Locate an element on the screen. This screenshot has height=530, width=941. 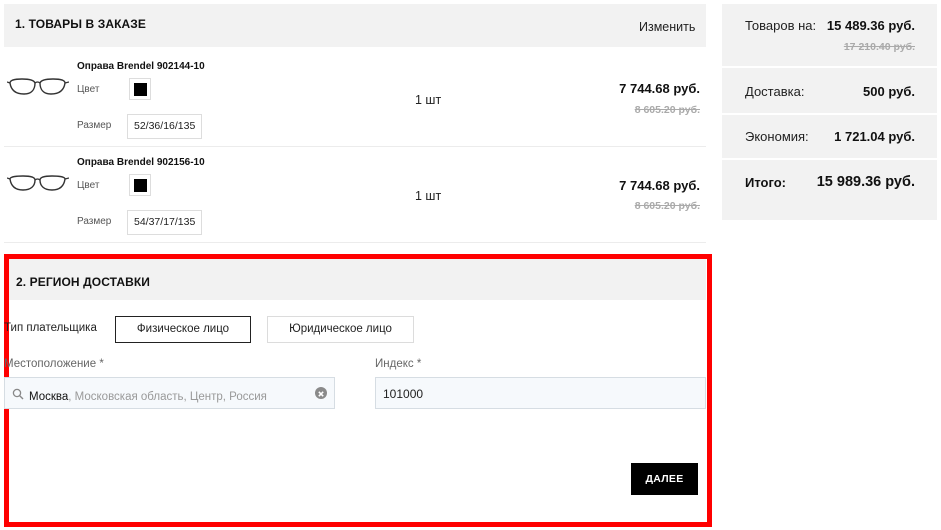
product-name: Оправа Brendel 902156-10 is located at coordinates (141, 162).